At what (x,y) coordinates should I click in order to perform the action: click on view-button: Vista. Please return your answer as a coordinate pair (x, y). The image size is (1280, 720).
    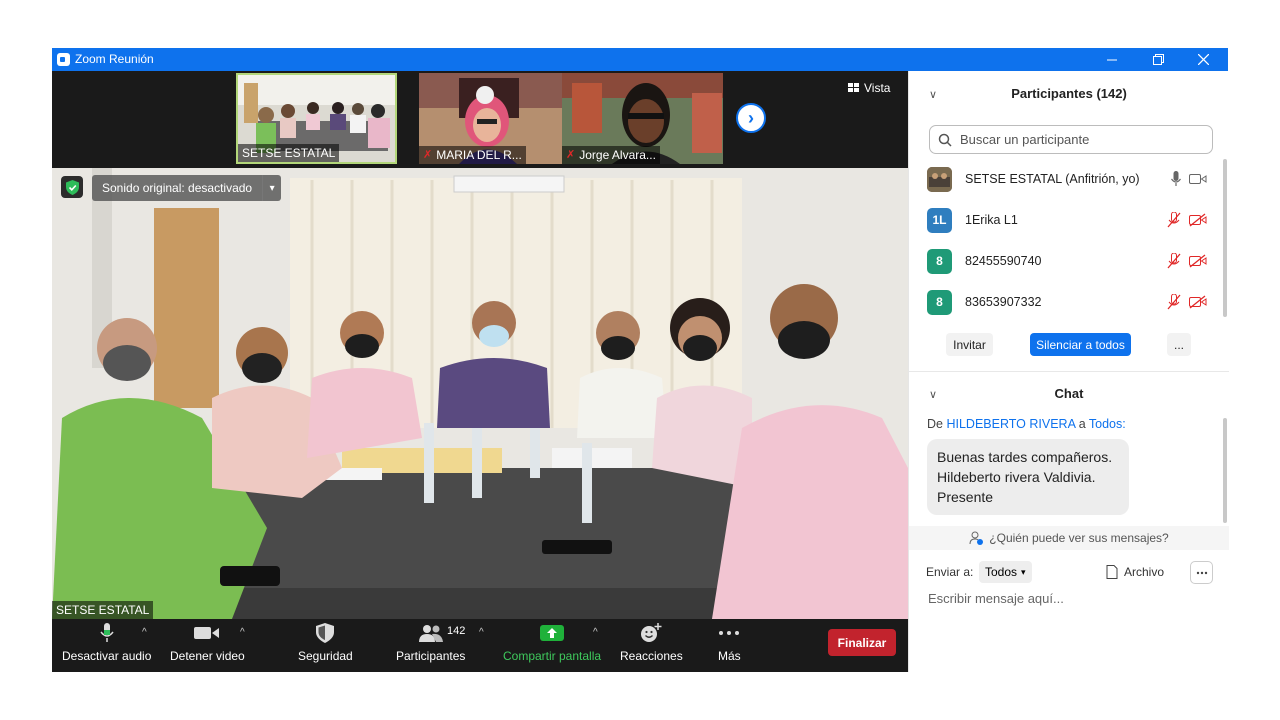
    Looking at the image, I should click on (869, 88).